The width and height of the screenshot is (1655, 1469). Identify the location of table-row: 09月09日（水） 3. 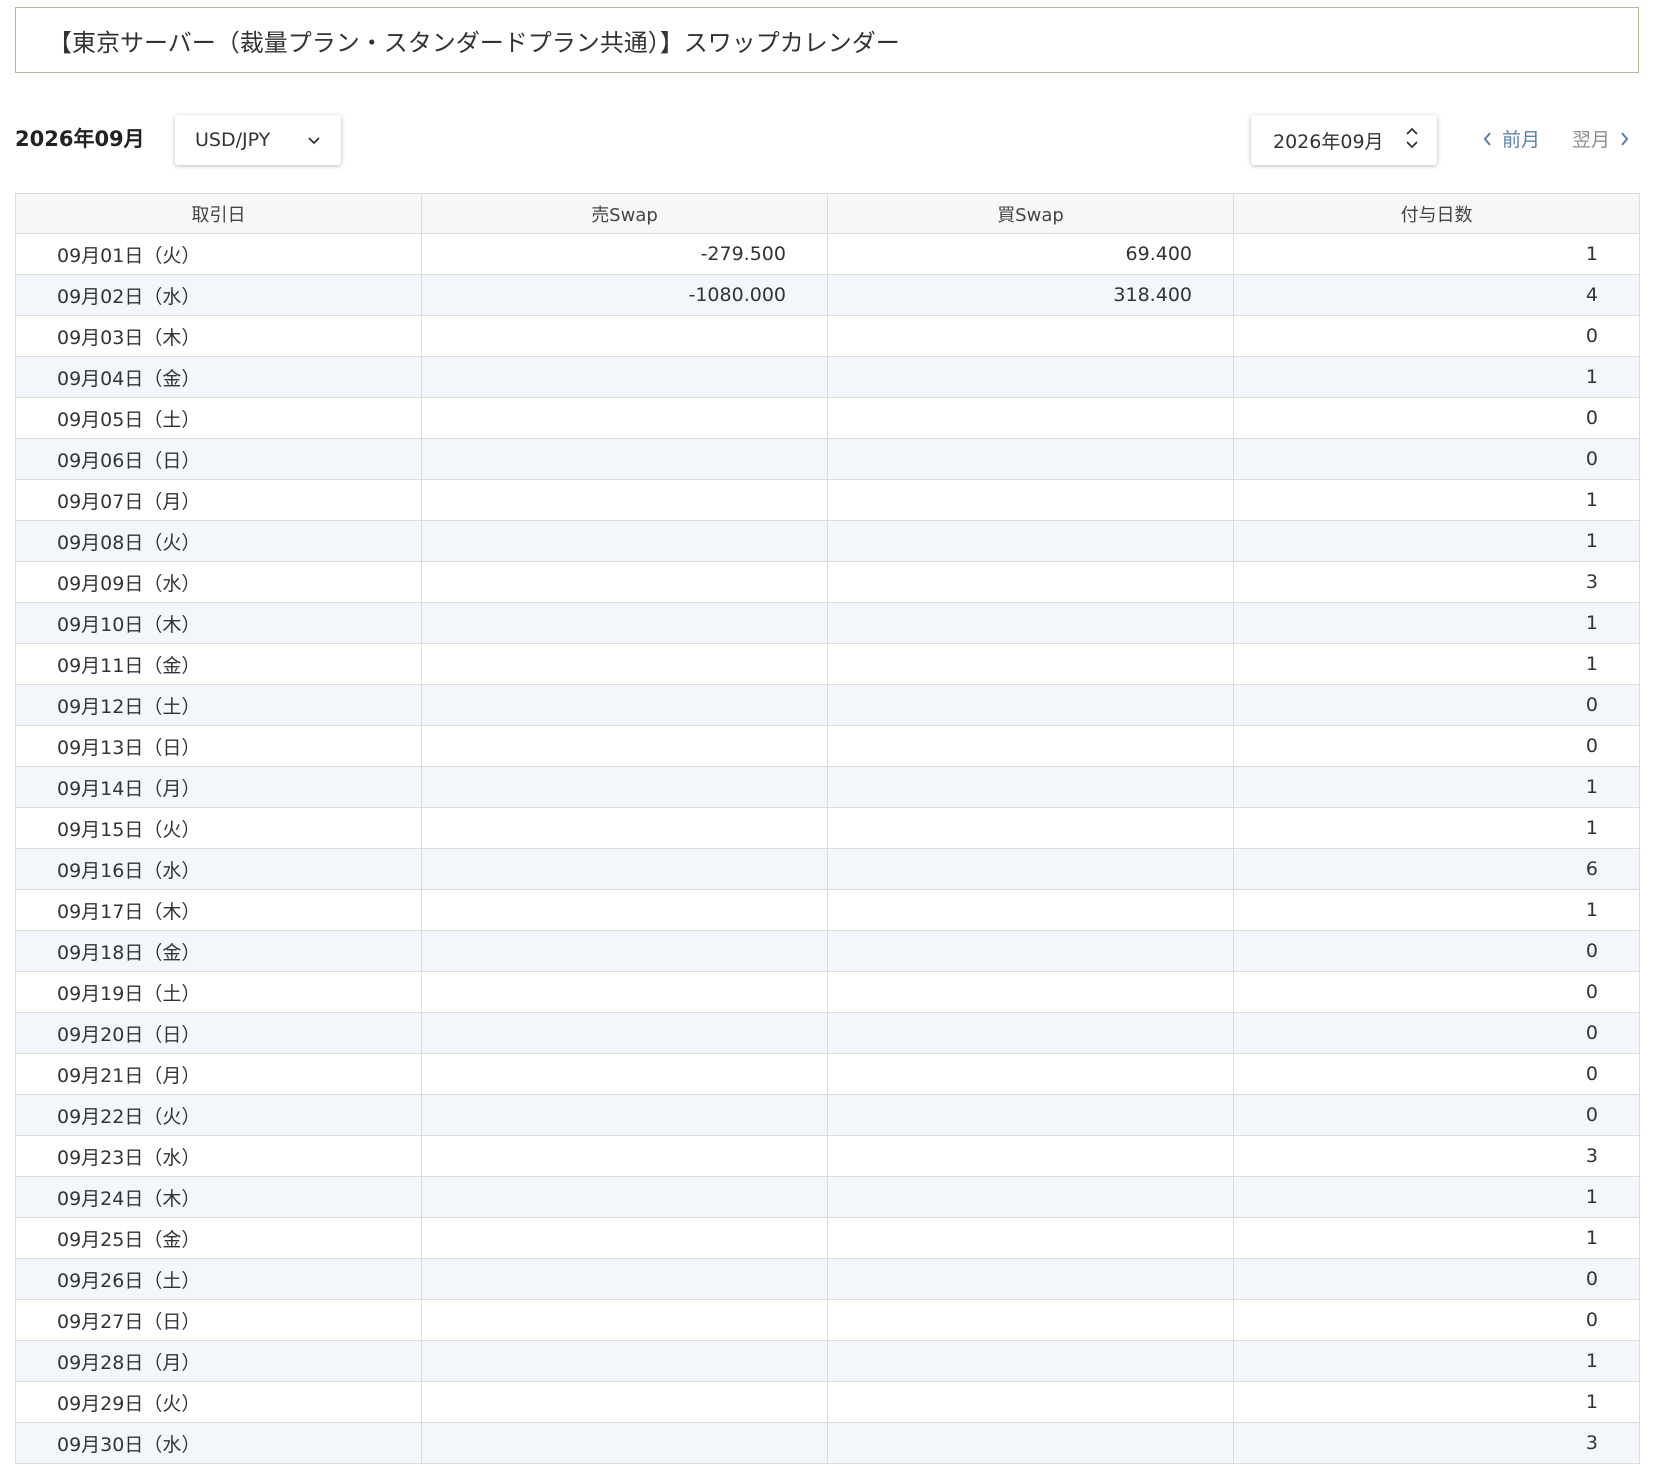
(827, 582).